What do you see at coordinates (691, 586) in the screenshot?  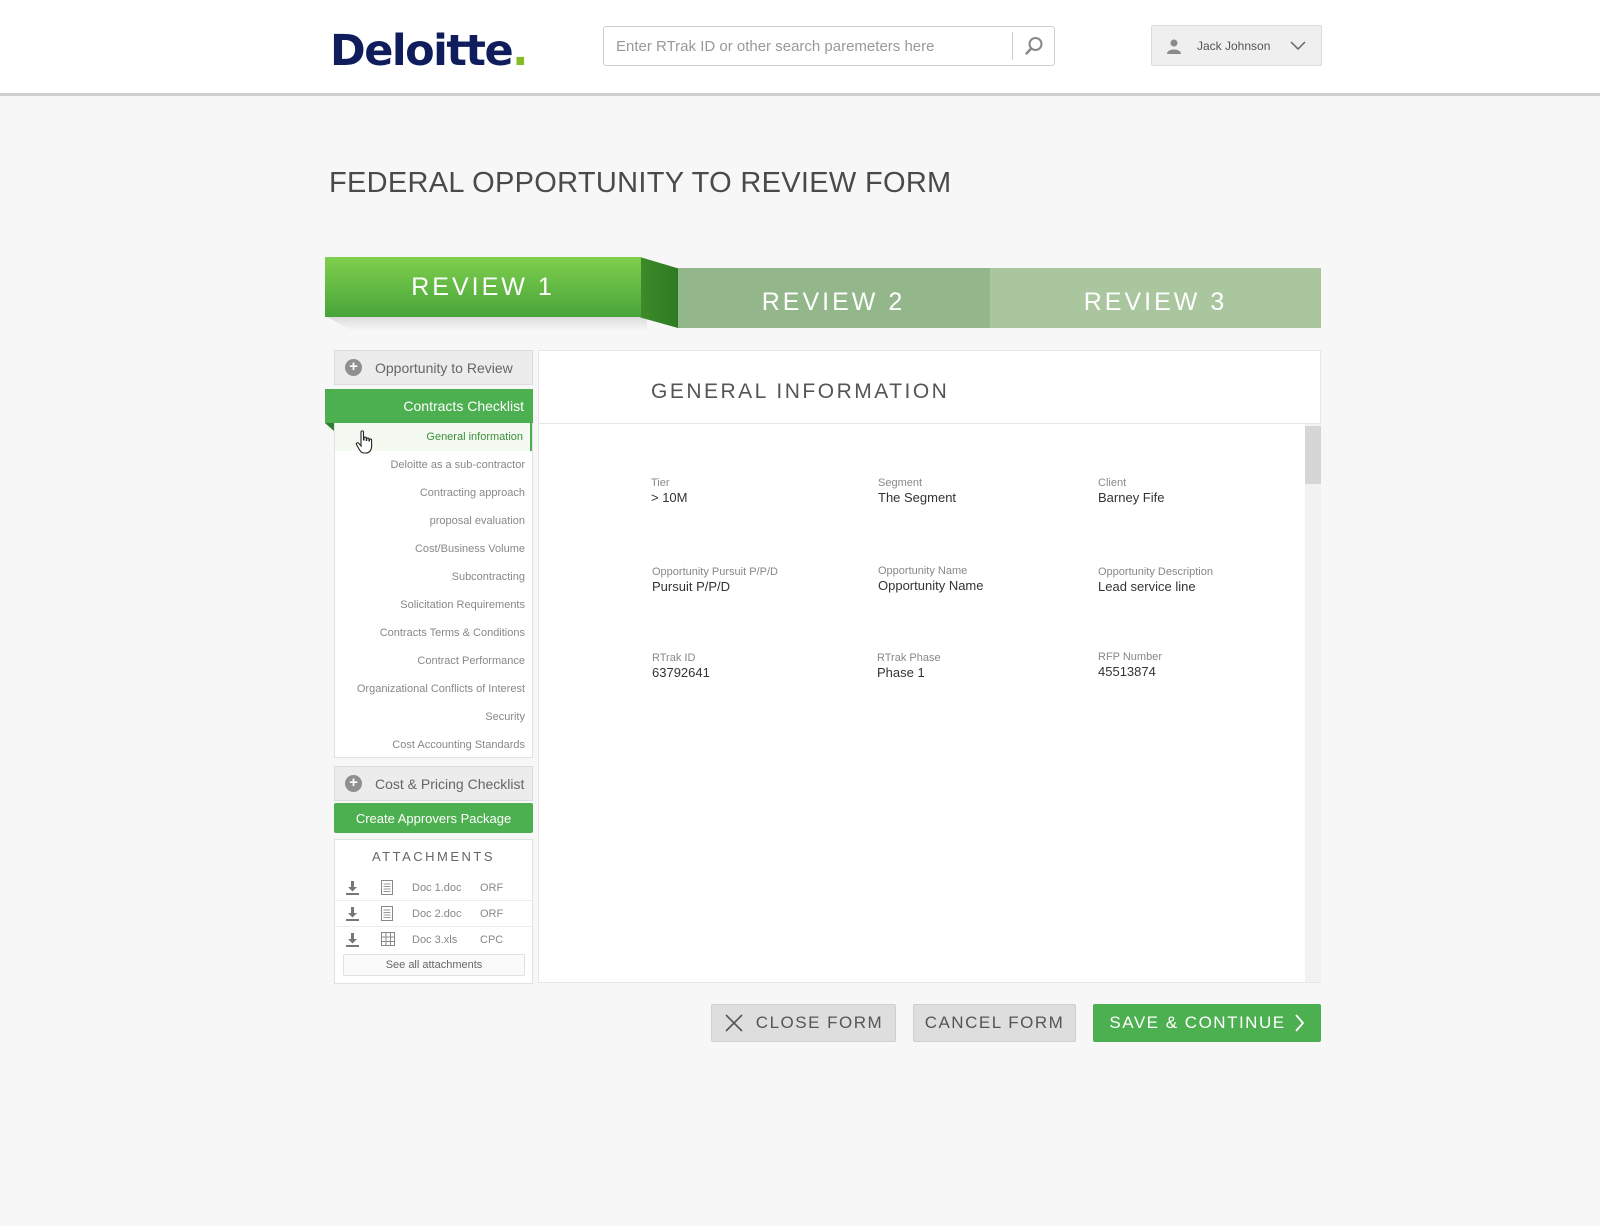 I see `field-value: Pursuit P/P/D` at bounding box center [691, 586].